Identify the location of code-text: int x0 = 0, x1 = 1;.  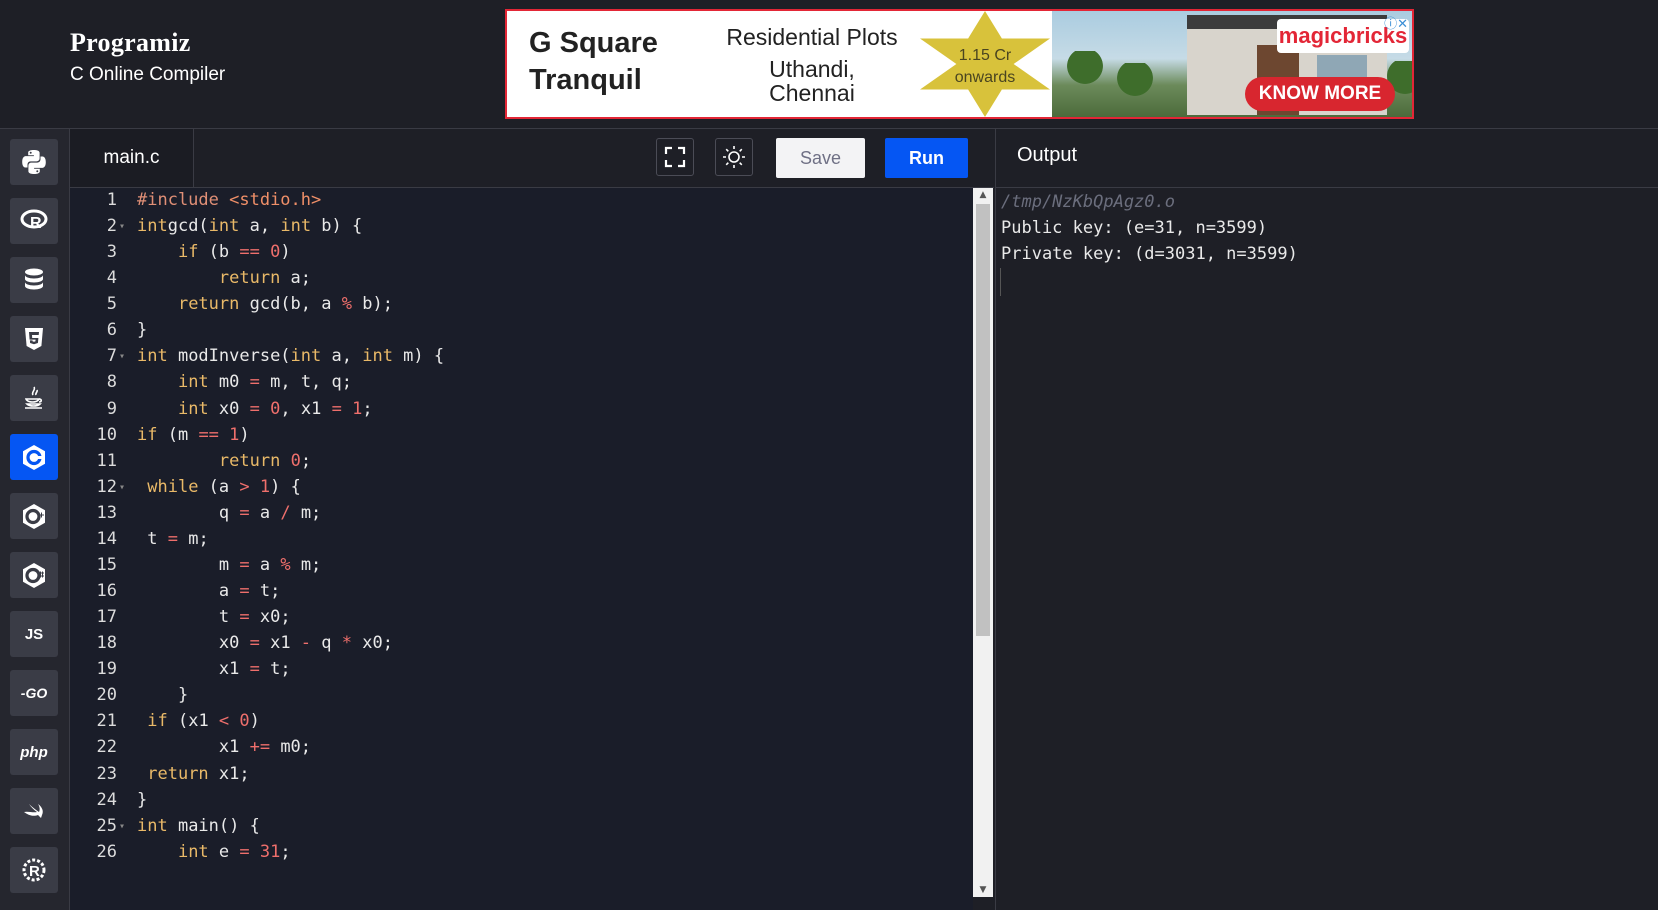
(275, 408).